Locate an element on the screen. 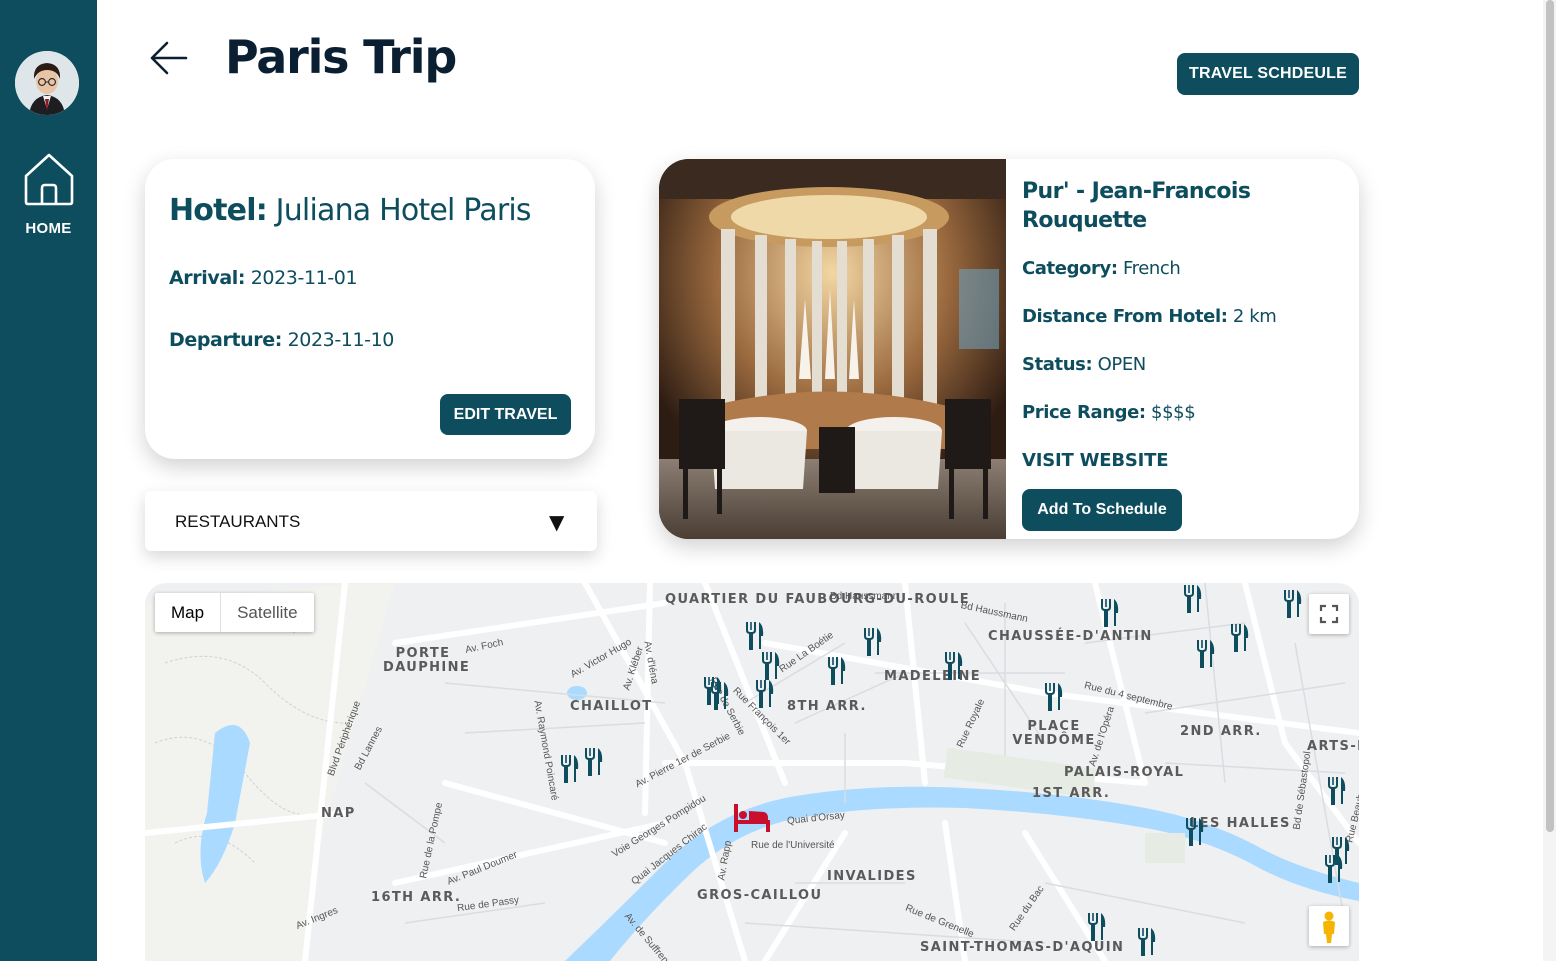  page-scrollbar-thumb is located at coordinates (1550, 416).